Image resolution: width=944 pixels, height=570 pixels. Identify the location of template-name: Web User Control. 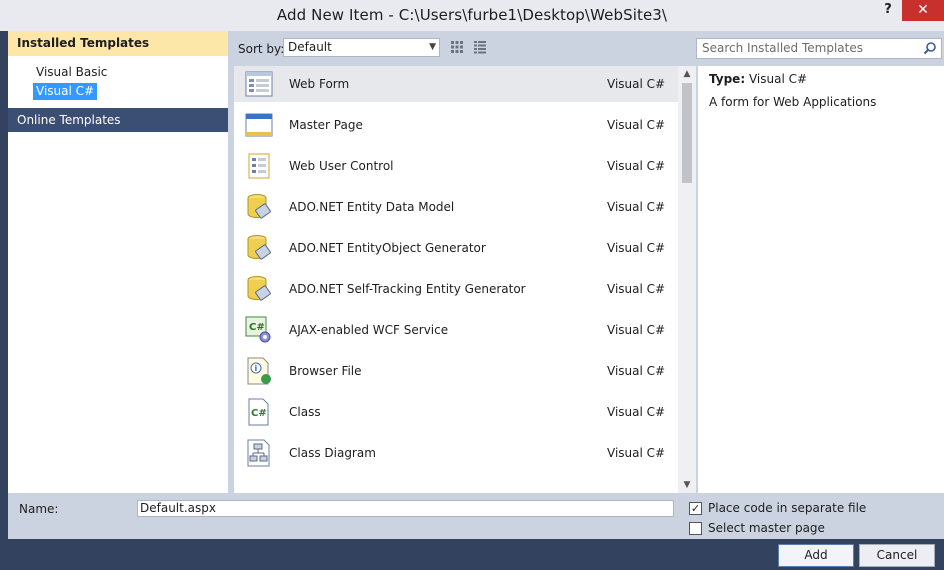
(341, 166).